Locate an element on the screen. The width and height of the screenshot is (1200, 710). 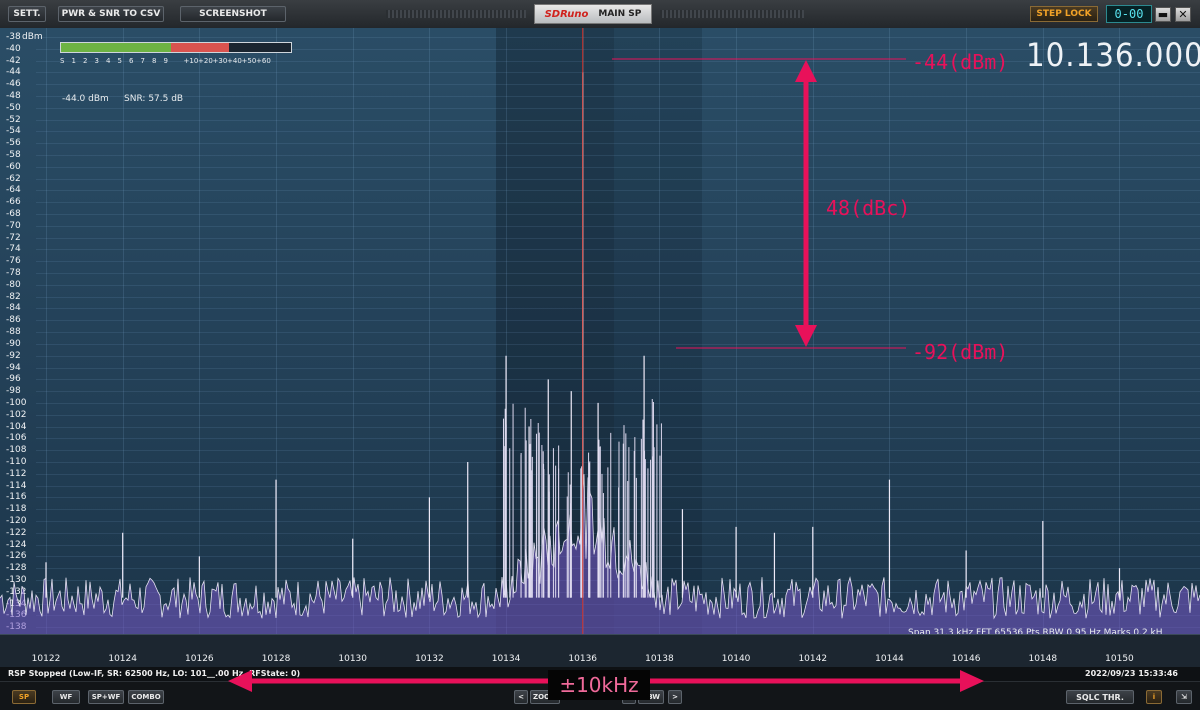
screenshot-button: SCREENSHOT is located at coordinates (233, 14).